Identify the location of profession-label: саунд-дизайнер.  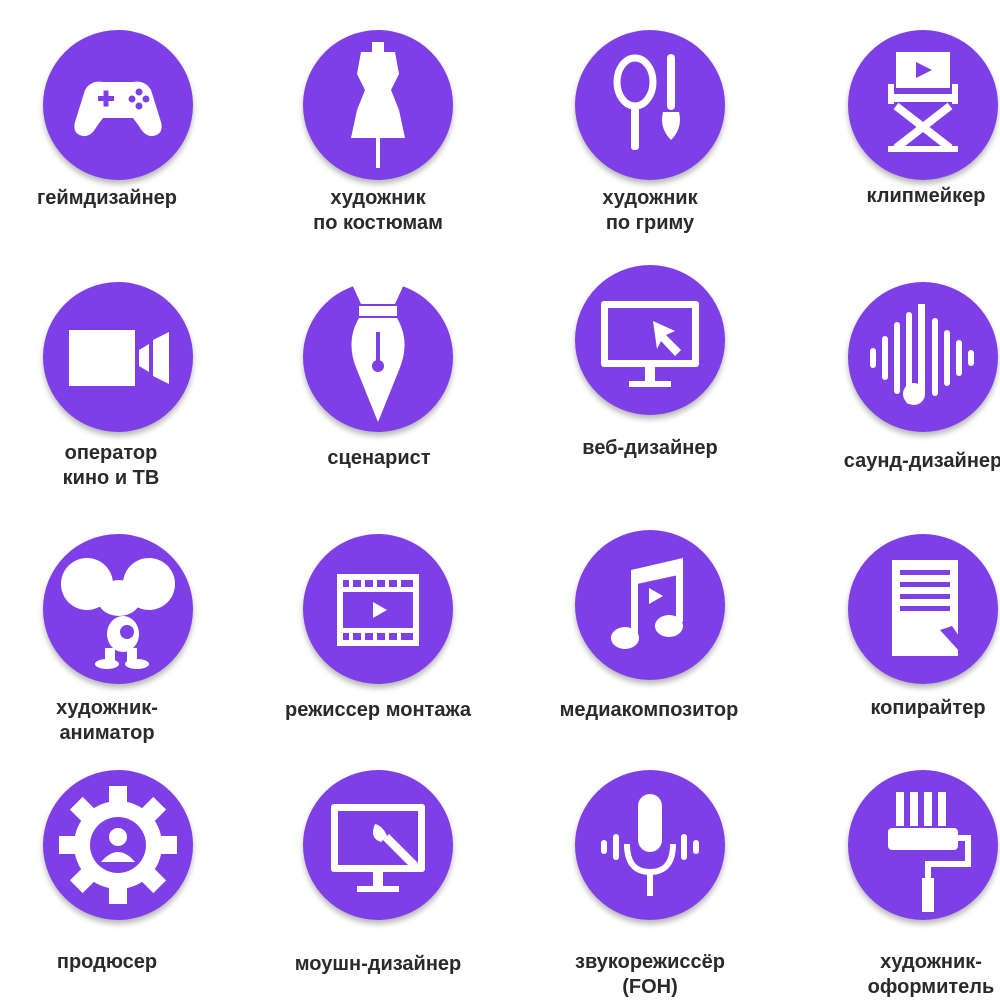
(901, 461).